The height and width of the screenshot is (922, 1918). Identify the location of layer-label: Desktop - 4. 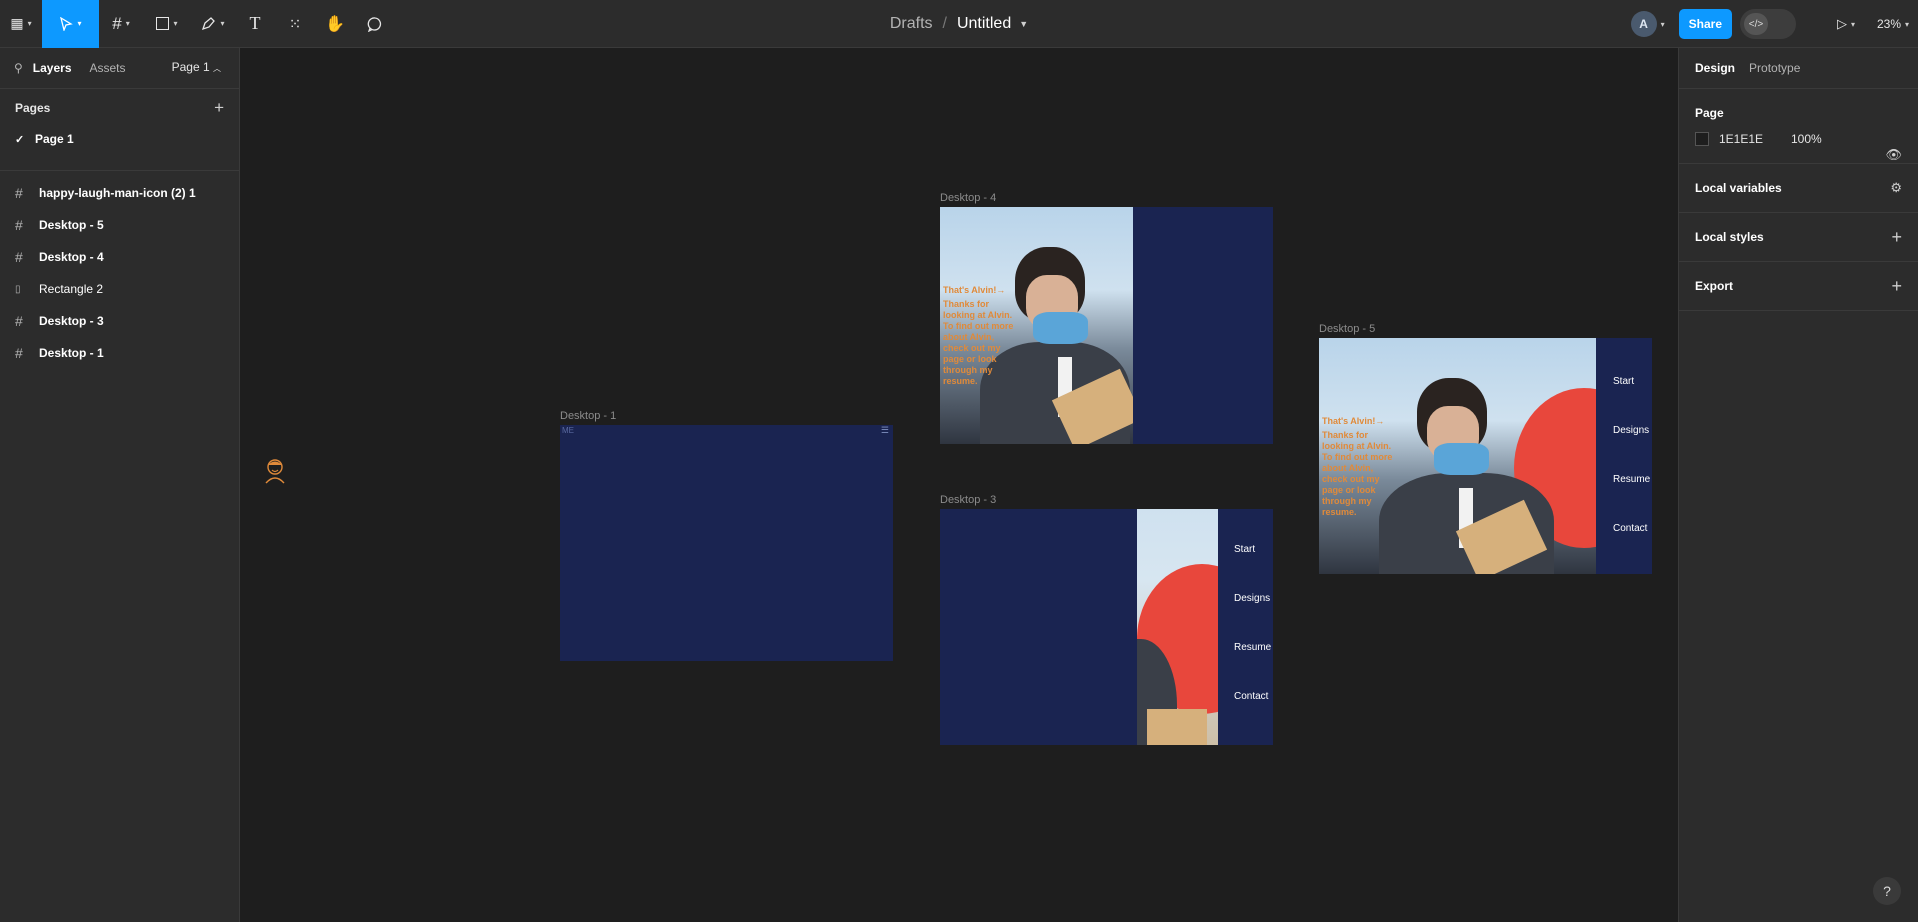
(71, 257).